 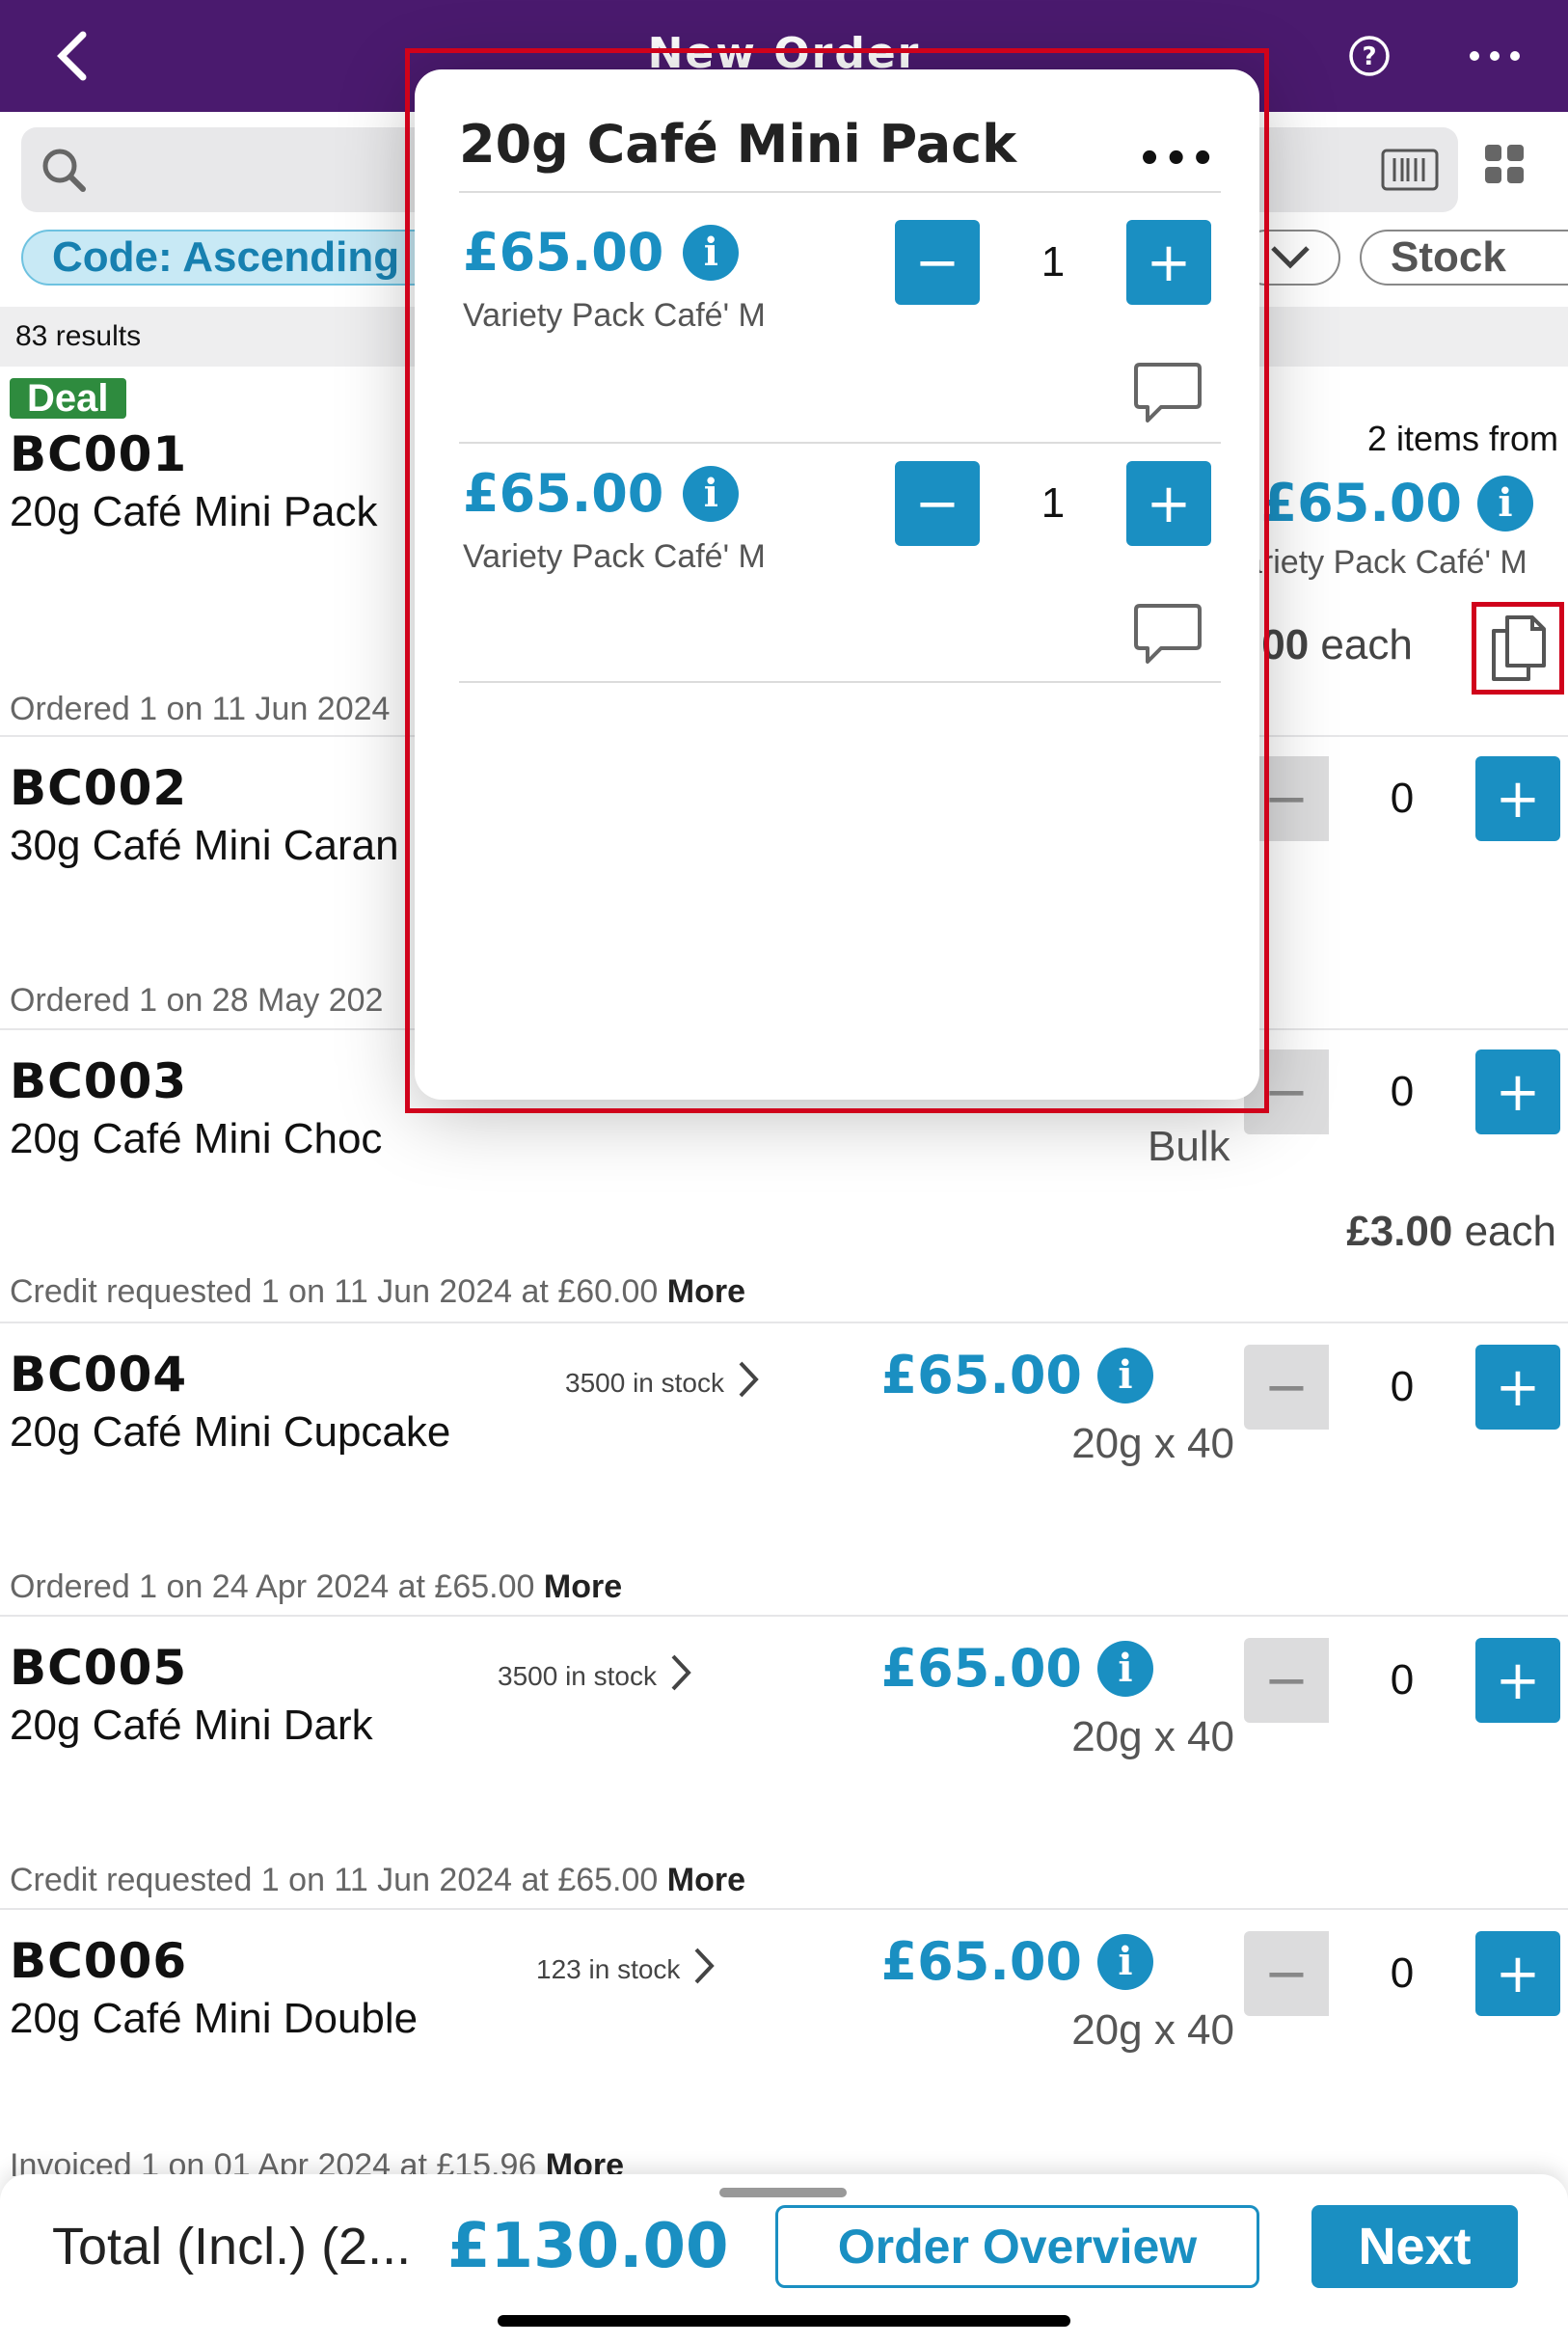 What do you see at coordinates (577, 1675) in the screenshot?
I see `stock-count: 3500 in stock` at bounding box center [577, 1675].